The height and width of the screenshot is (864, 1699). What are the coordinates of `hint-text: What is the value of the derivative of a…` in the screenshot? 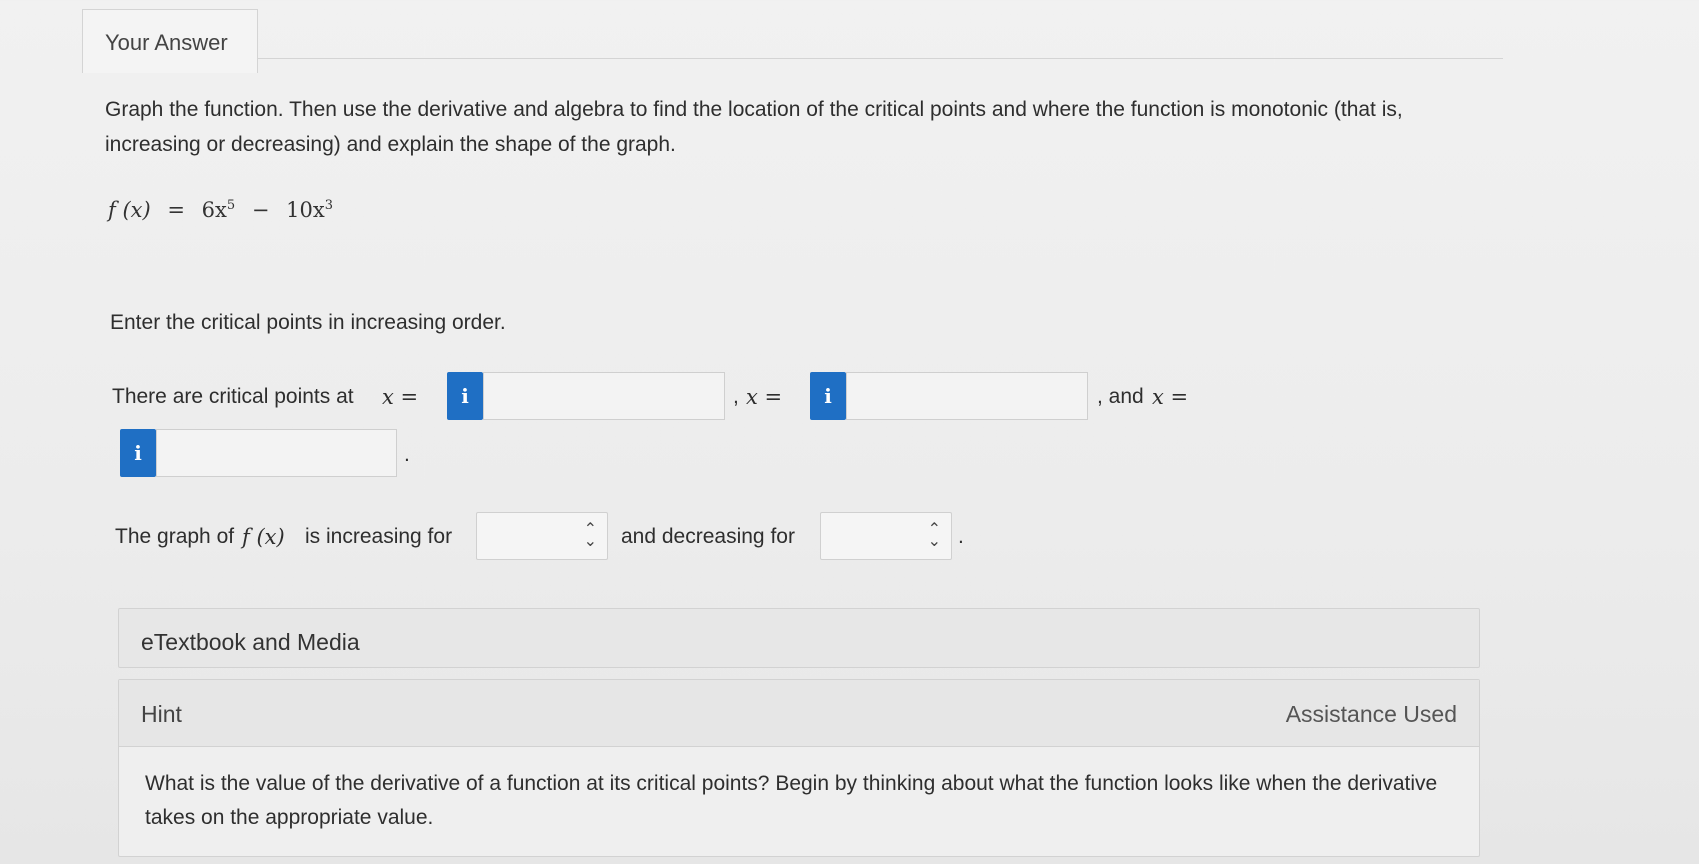 It's located at (791, 800).